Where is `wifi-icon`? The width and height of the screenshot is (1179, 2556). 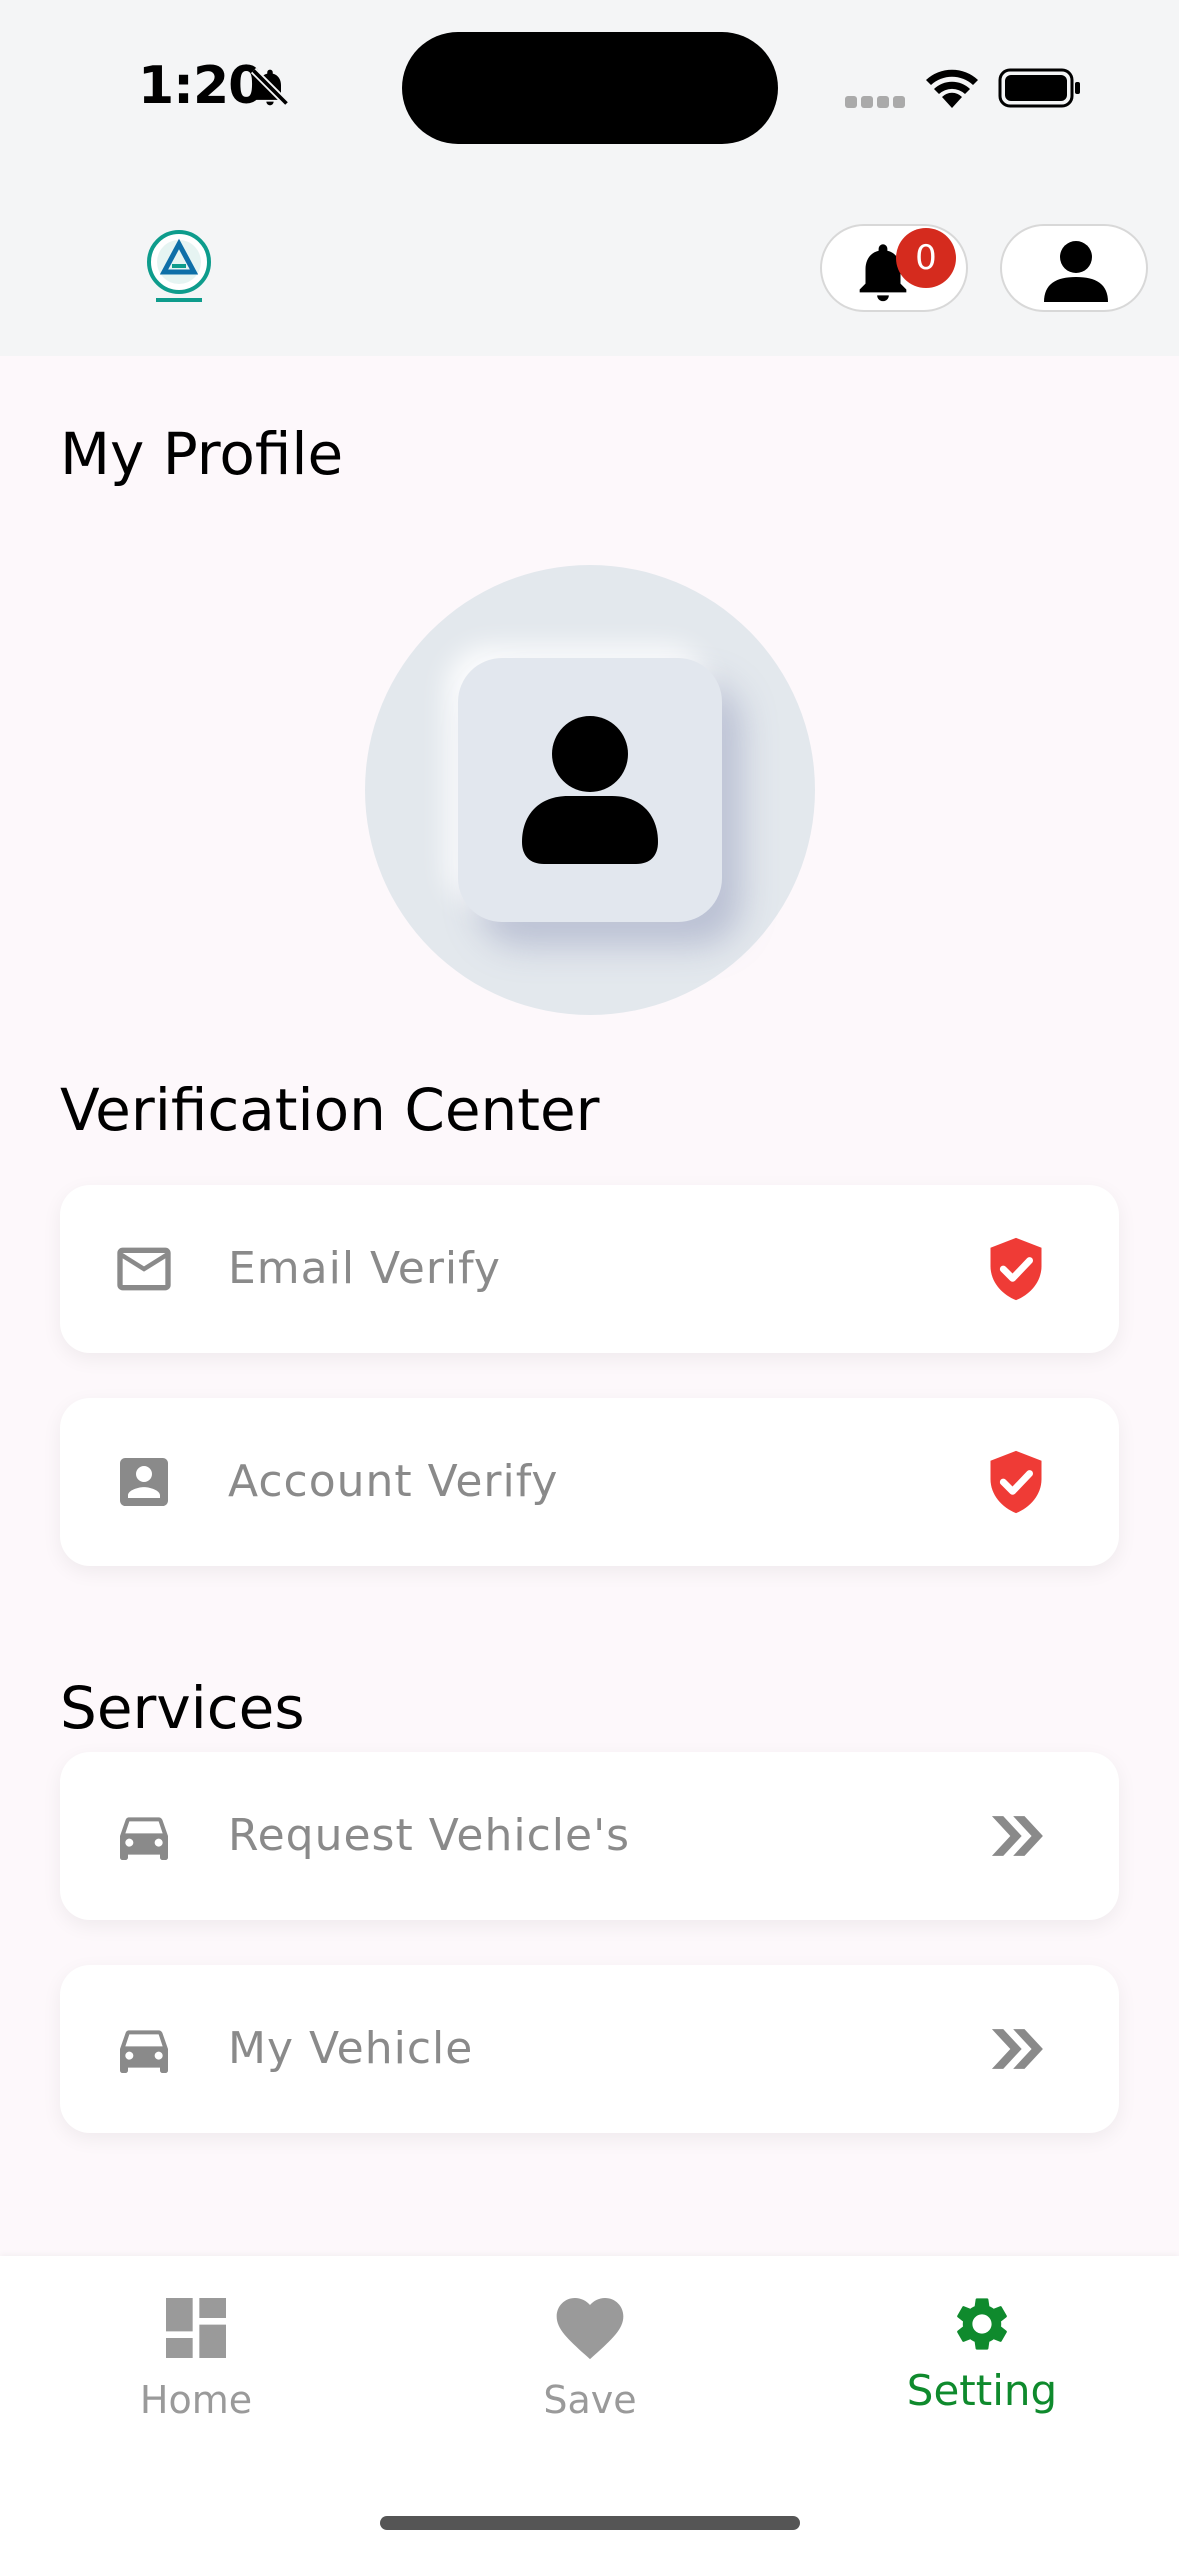
wifi-icon is located at coordinates (952, 88).